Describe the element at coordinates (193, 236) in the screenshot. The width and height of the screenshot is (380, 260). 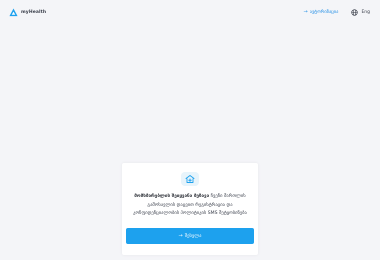
I see `enter-button-label: შესვლა` at that location.